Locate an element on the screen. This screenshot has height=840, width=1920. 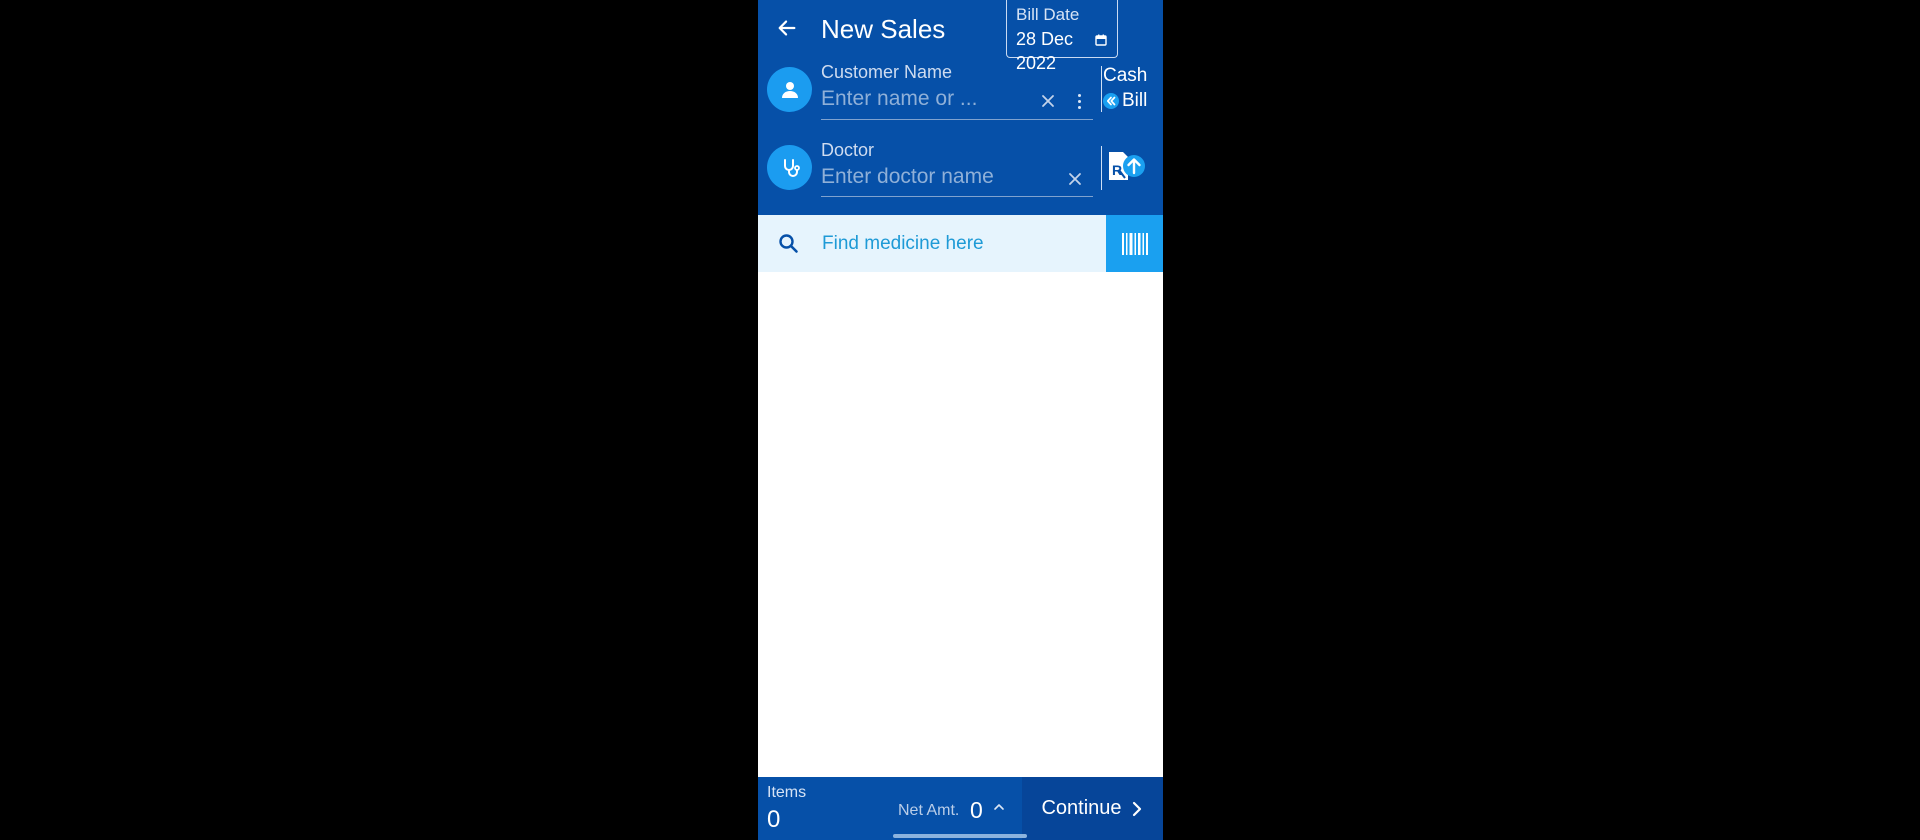
doctor-name-input: Enter doctor name is located at coordinates (957, 177).